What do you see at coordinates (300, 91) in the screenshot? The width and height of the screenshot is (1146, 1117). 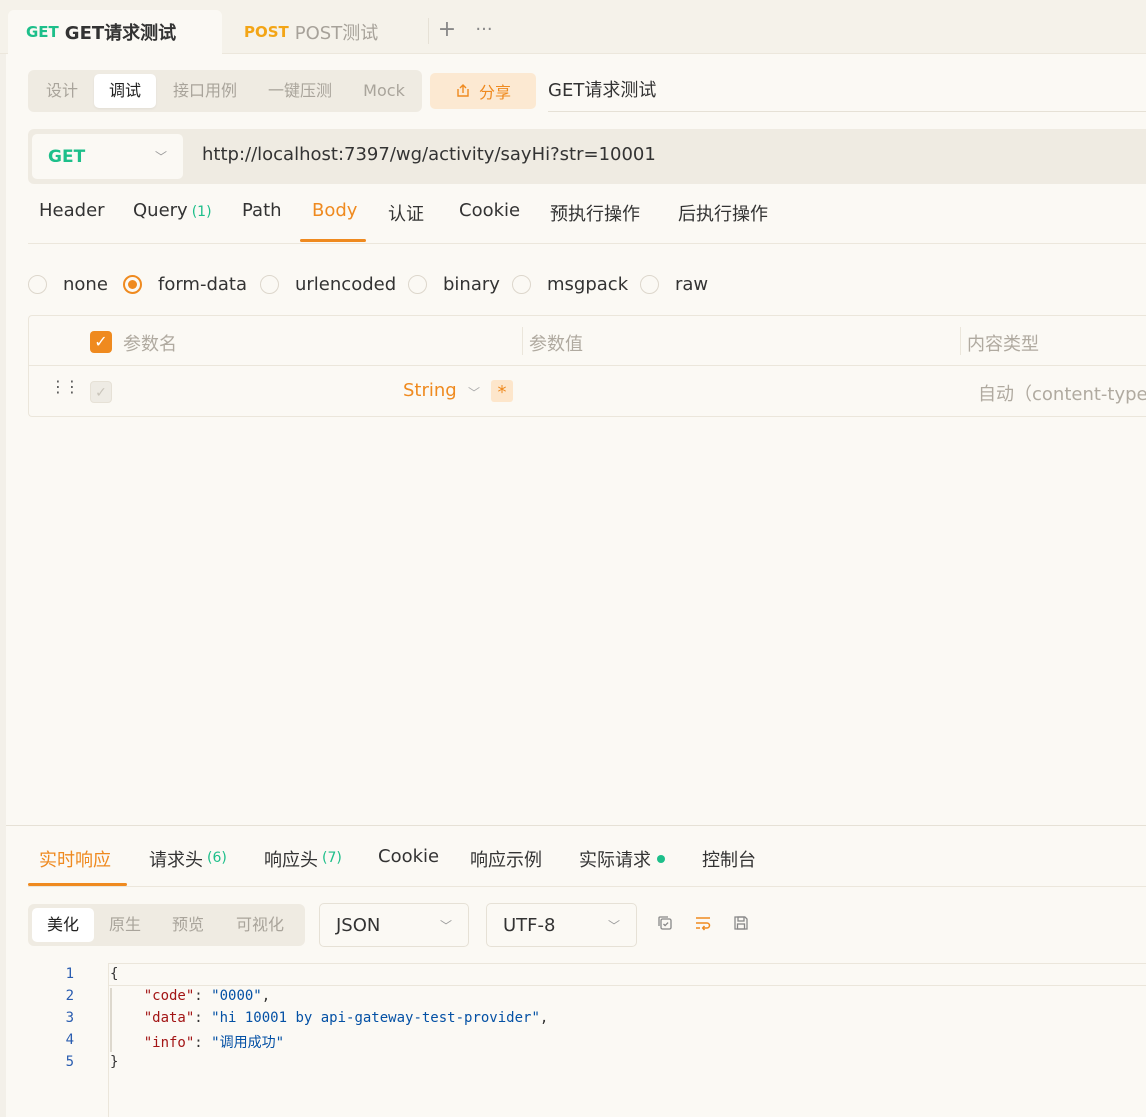 I see `mode-tab-load-test: 一键压测` at bounding box center [300, 91].